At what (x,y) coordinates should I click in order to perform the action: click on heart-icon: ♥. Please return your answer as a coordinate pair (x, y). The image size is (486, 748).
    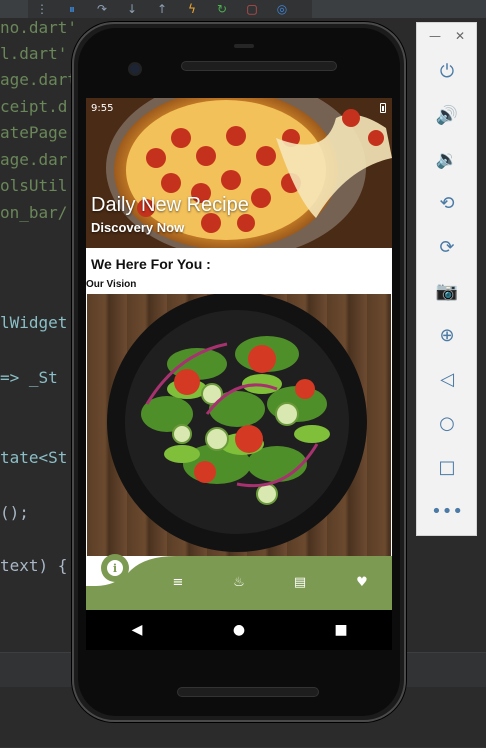
    Looking at the image, I should click on (362, 582).